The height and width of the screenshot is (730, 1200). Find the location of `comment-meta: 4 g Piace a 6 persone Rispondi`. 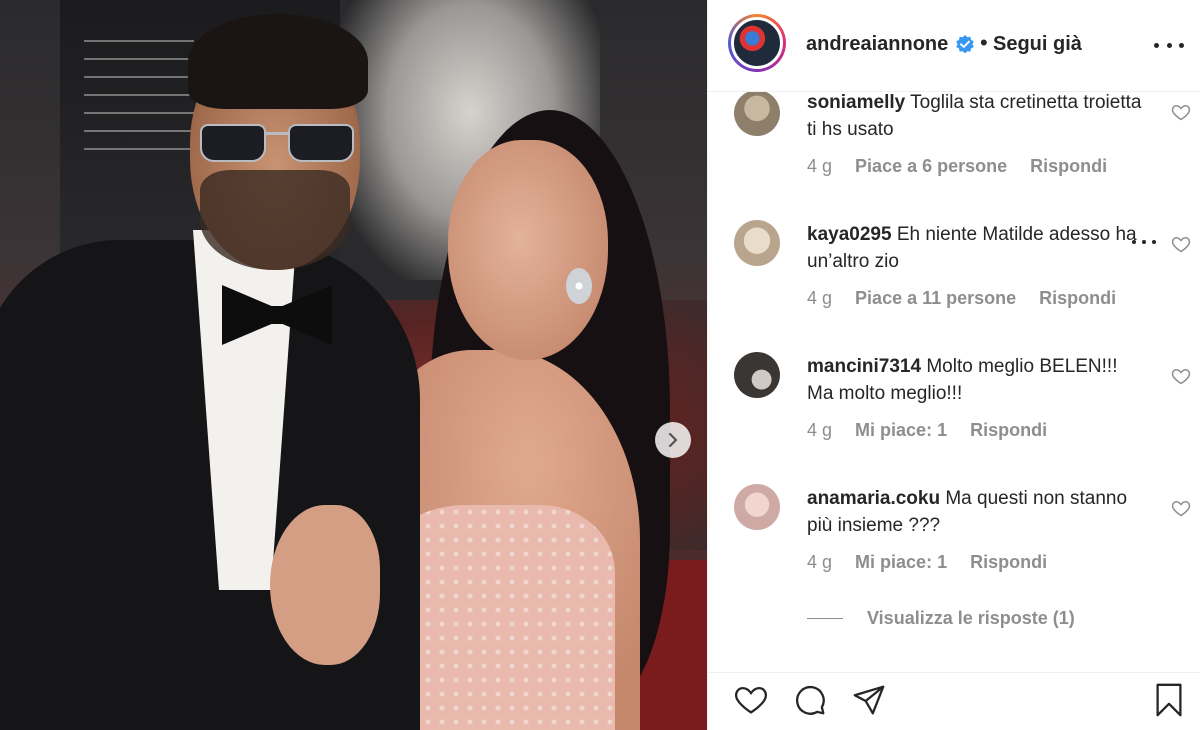

comment-meta: 4 g Piace a 6 persone Rispondi is located at coordinates (957, 166).